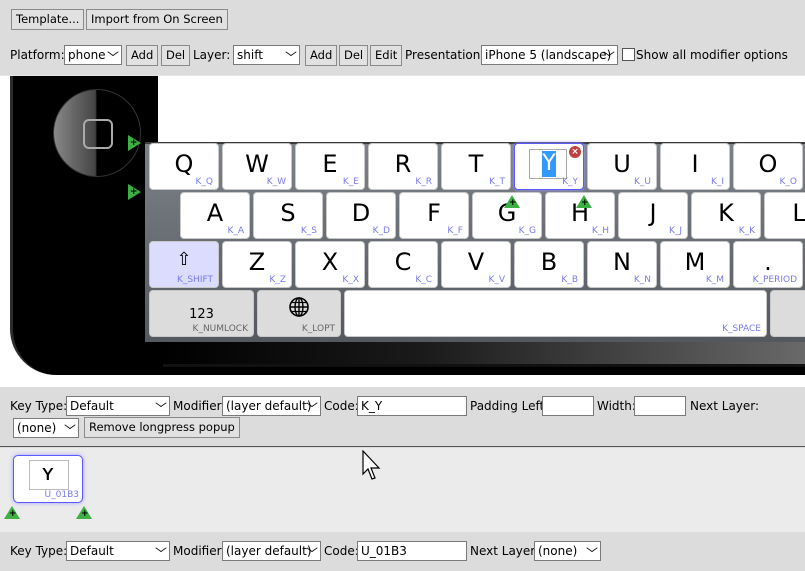  I want to click on key-q: Q K_Q, so click(184, 166).